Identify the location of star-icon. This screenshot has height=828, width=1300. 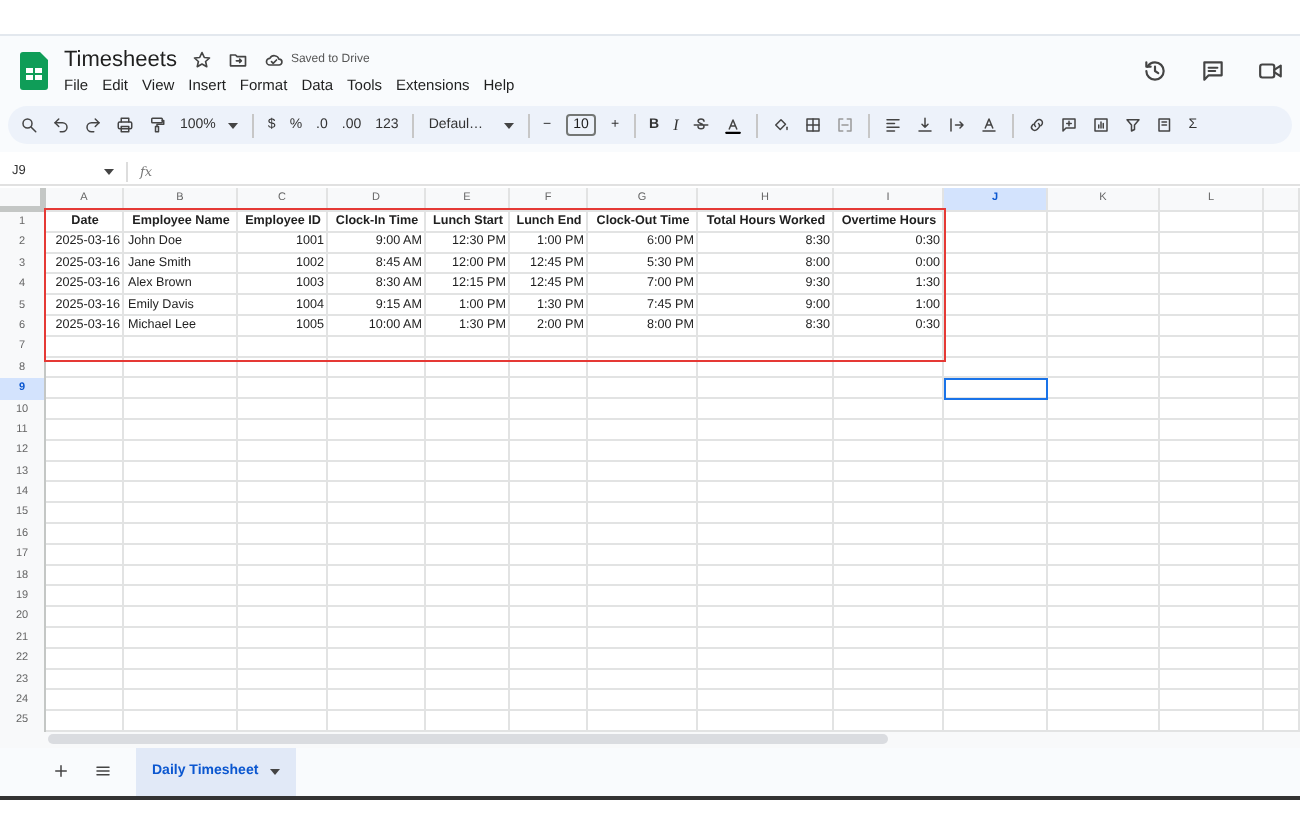
(202, 59).